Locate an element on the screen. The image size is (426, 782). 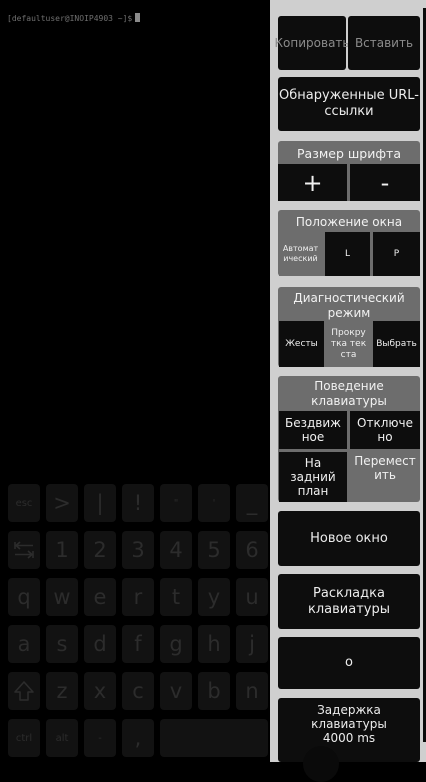
key-y: y is located at coordinates (214, 597).